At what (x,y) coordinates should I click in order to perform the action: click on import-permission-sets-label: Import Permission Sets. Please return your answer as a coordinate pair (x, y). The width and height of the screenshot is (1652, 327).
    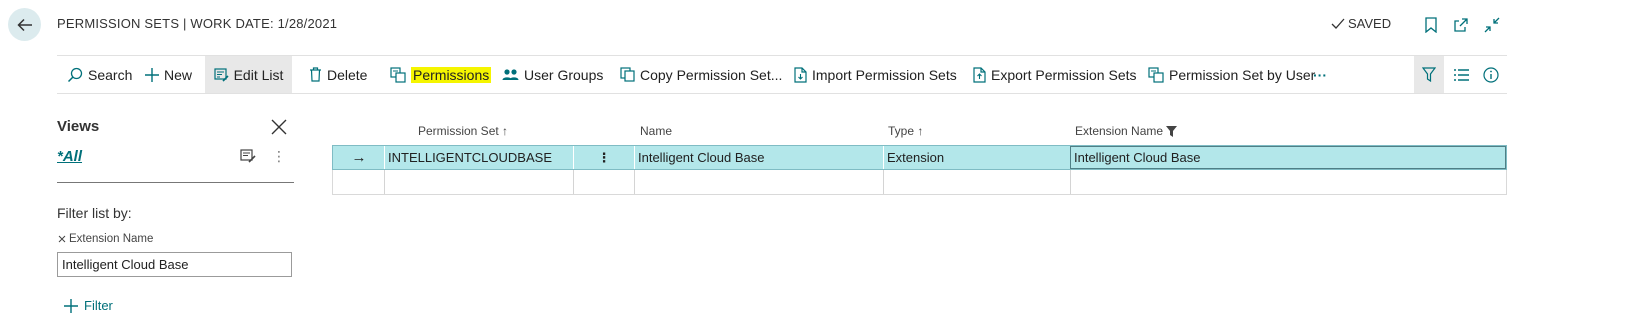
    Looking at the image, I should click on (884, 74).